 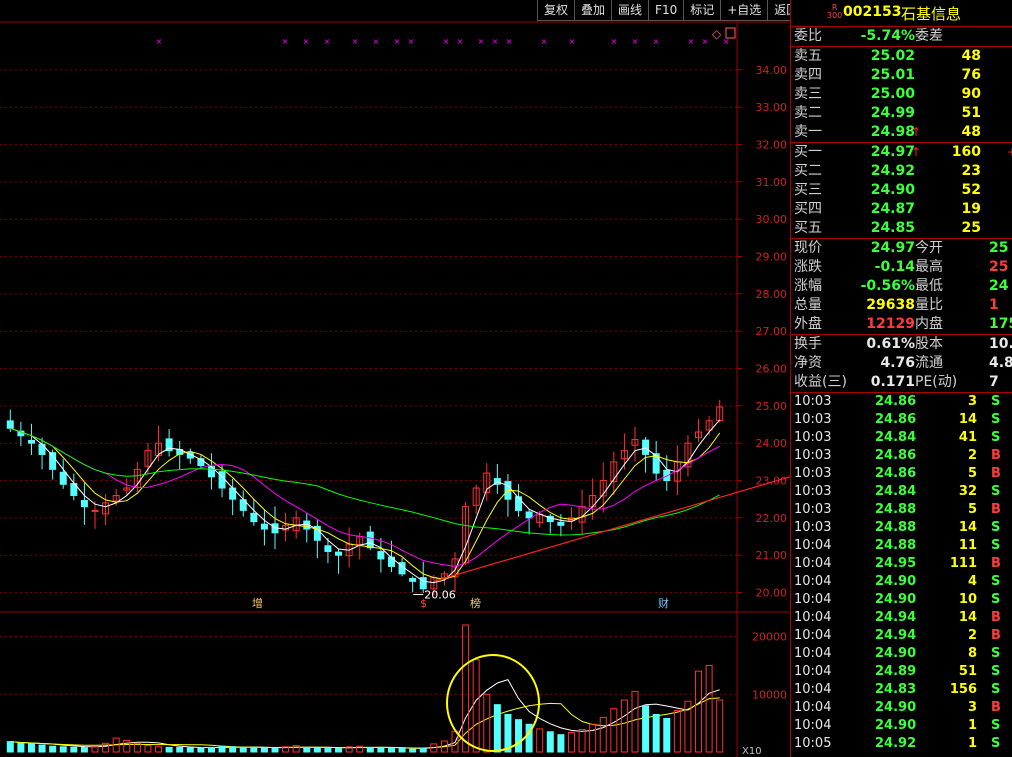 What do you see at coordinates (901, 438) in the screenshot?
I see `tick-row: 10:03 24.84 41 S` at bounding box center [901, 438].